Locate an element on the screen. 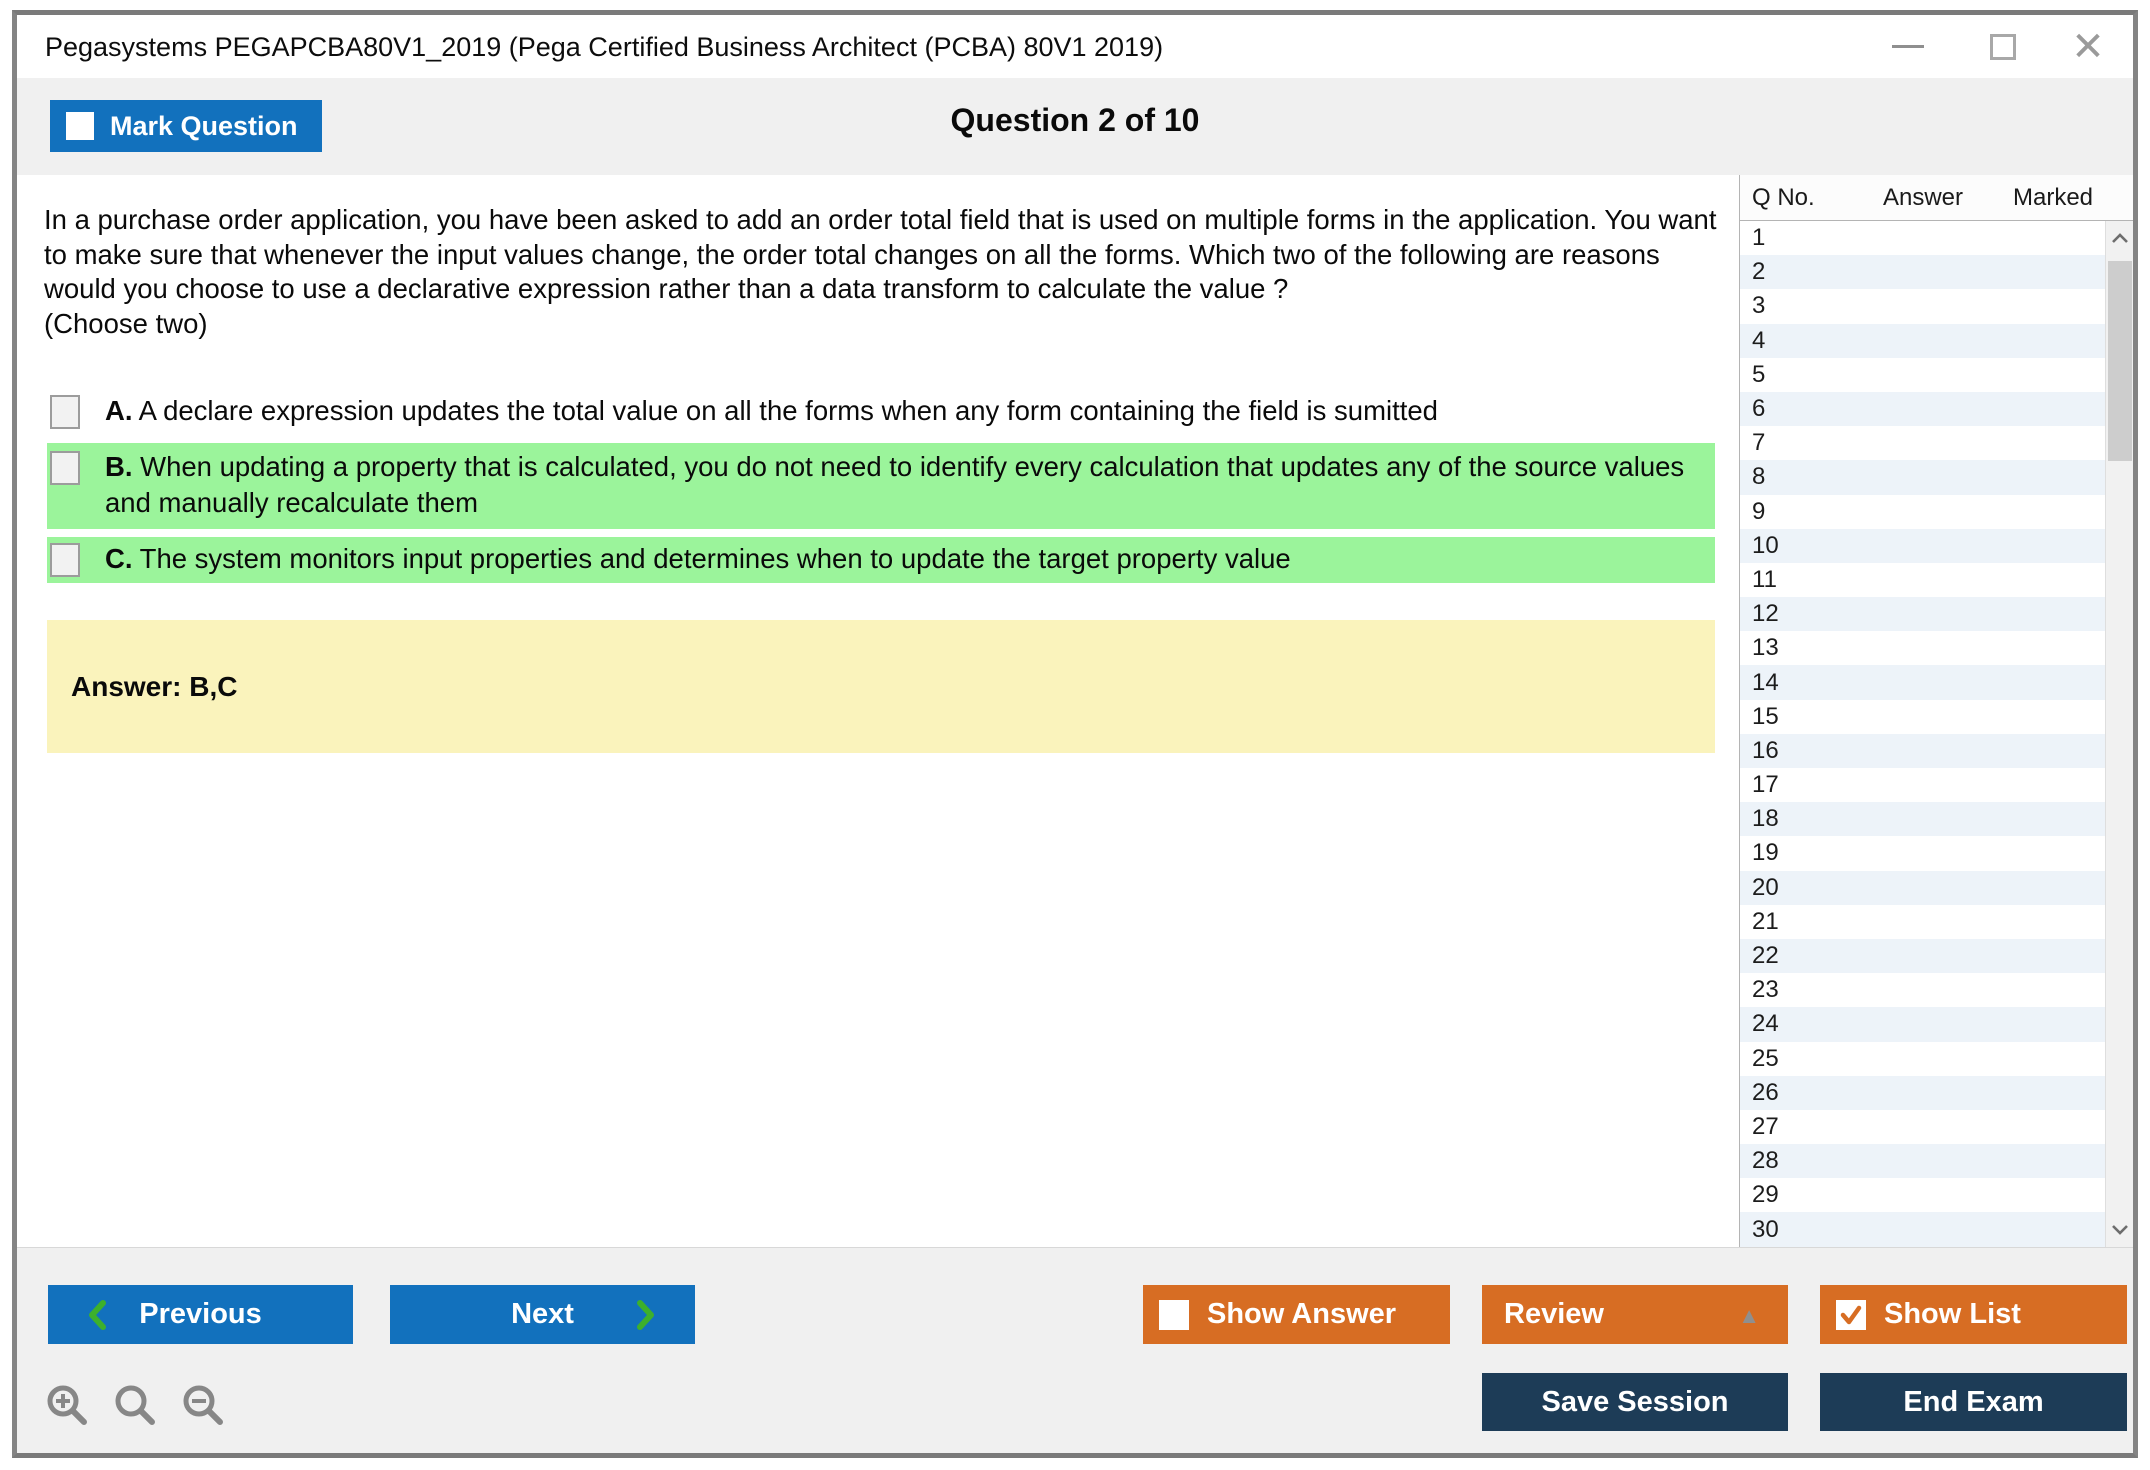 This screenshot has height=1470, width=2150. option-b-checkbox is located at coordinates (65, 468).